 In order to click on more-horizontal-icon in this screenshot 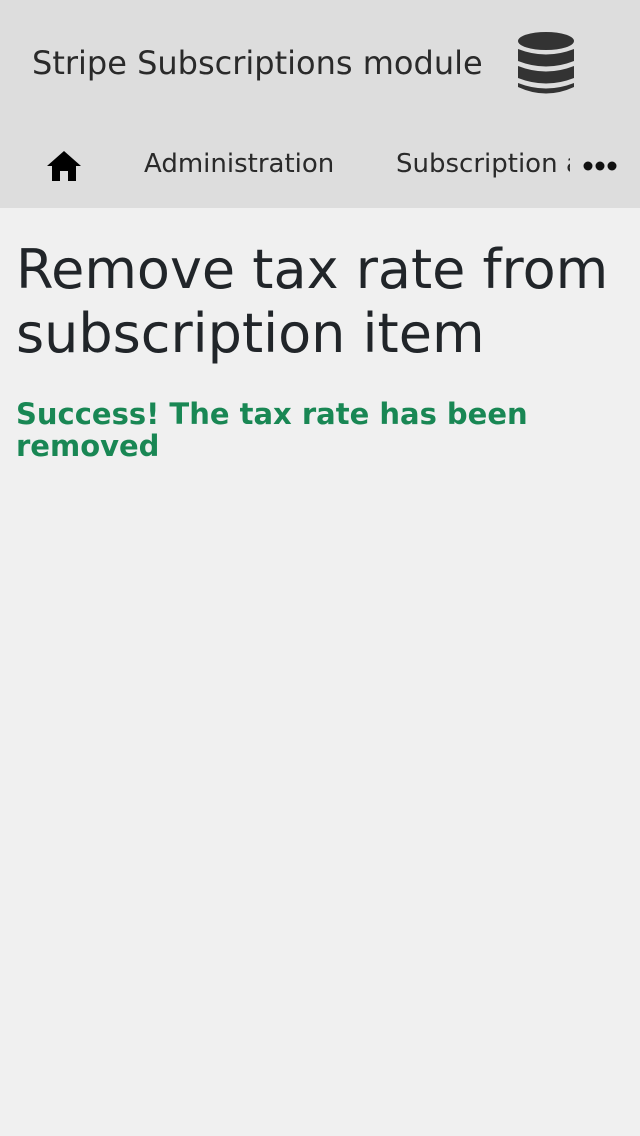, I will do `click(600, 166)`.